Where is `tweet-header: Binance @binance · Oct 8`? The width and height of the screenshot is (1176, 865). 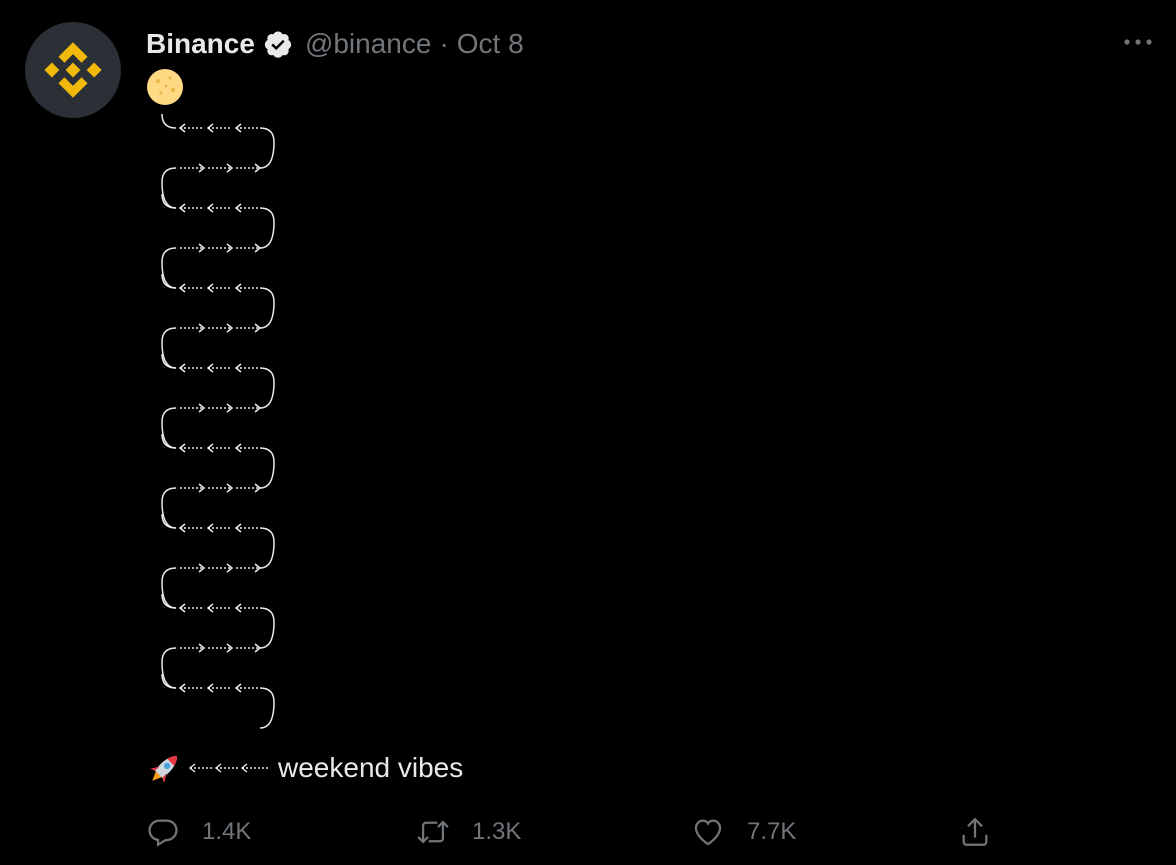 tweet-header: Binance @binance · Oct 8 is located at coordinates (335, 44).